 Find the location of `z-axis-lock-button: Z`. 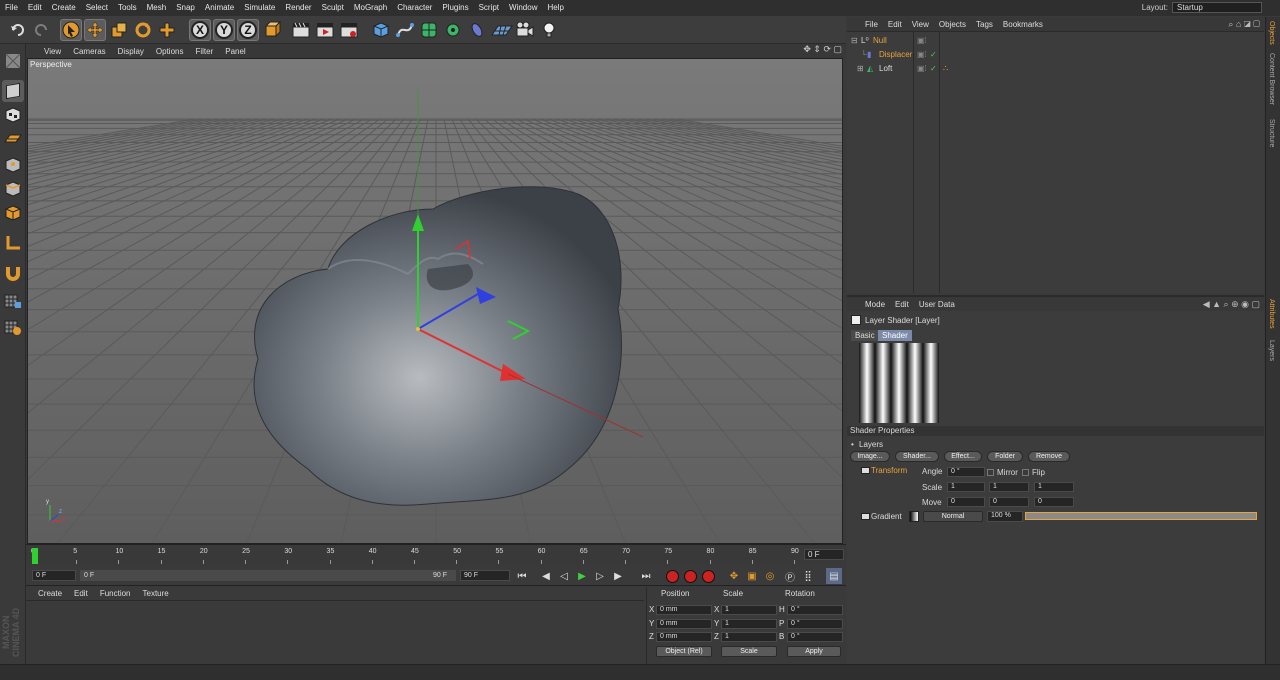

z-axis-lock-button: Z is located at coordinates (248, 30).